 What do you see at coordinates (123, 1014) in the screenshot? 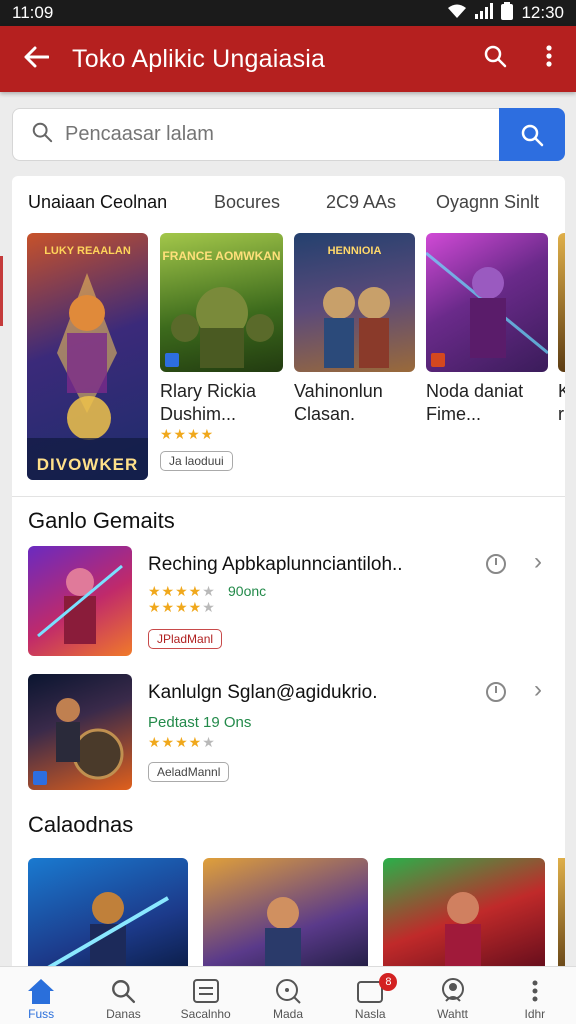
I see `nav-label: Danas` at bounding box center [123, 1014].